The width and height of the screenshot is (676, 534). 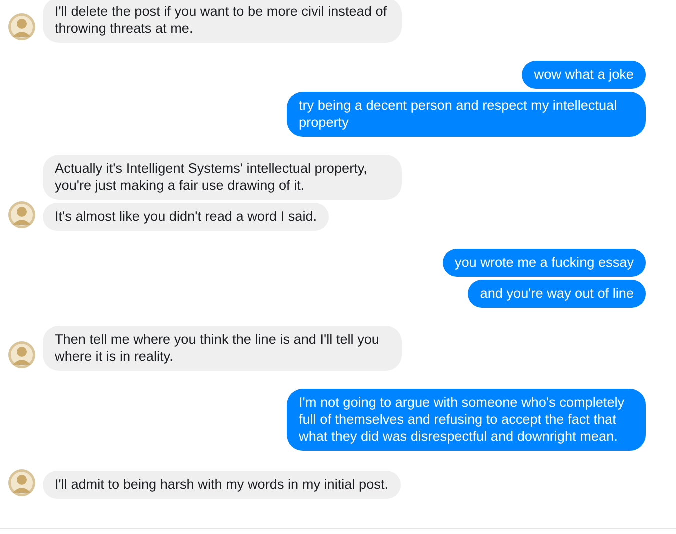 I want to click on sent-message-bubble: you wrote me a fucking essay, so click(x=544, y=263).